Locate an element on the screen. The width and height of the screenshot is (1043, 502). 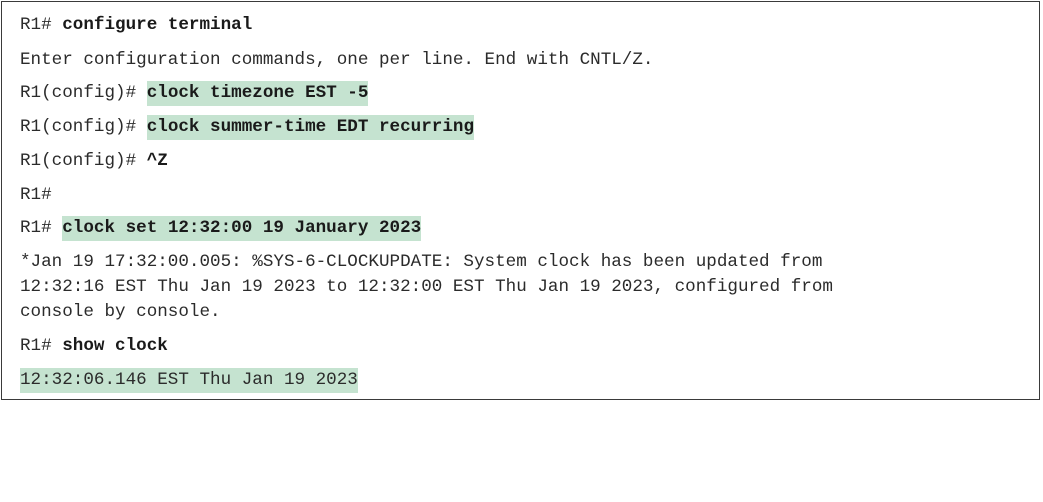
highlighted-command: clock summer-time EDT recurring is located at coordinates (310, 127).